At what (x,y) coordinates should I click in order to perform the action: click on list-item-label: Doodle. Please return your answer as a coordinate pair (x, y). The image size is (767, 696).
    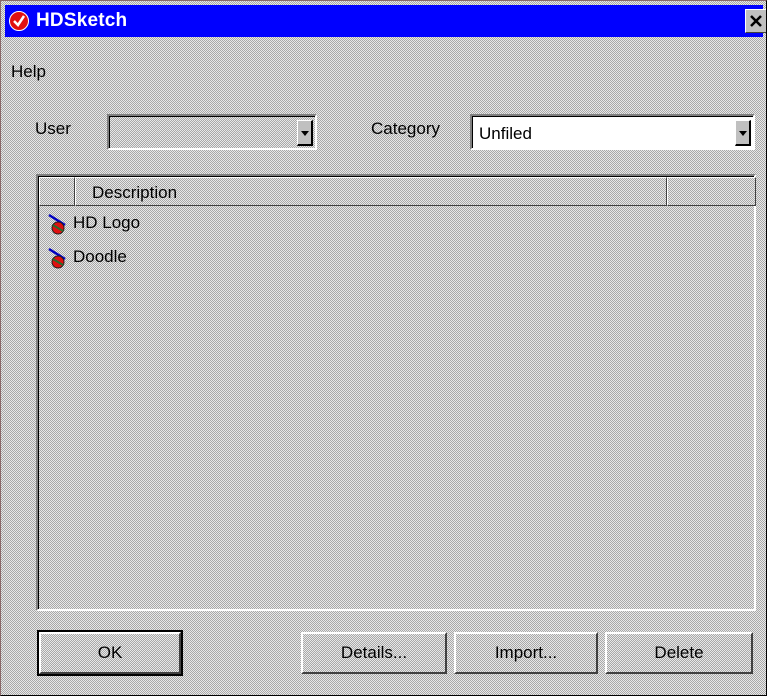
    Looking at the image, I should click on (100, 256).